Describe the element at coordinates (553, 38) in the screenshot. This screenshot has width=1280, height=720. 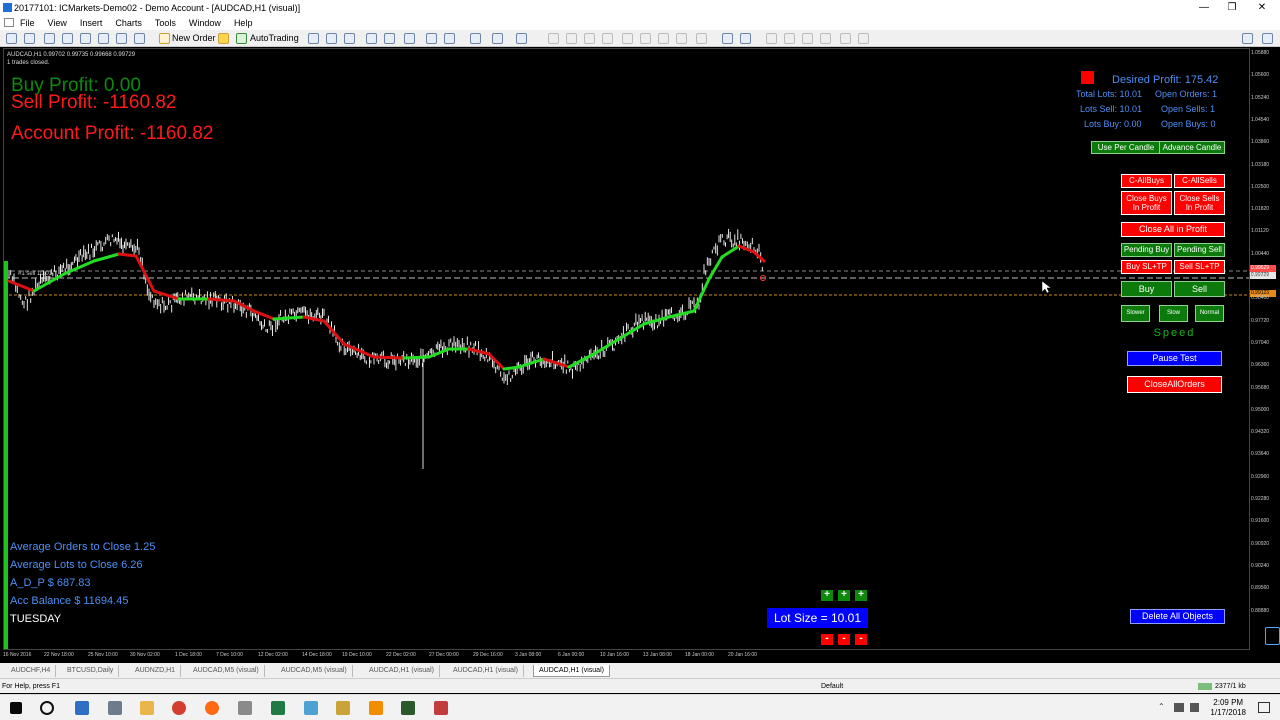
I see `period-m1-icon` at that location.